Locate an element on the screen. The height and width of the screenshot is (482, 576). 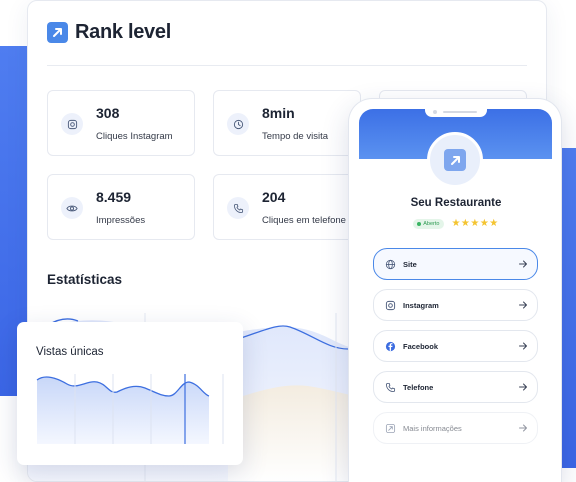
link-instagram: Instagram is located at coordinates (455, 305).